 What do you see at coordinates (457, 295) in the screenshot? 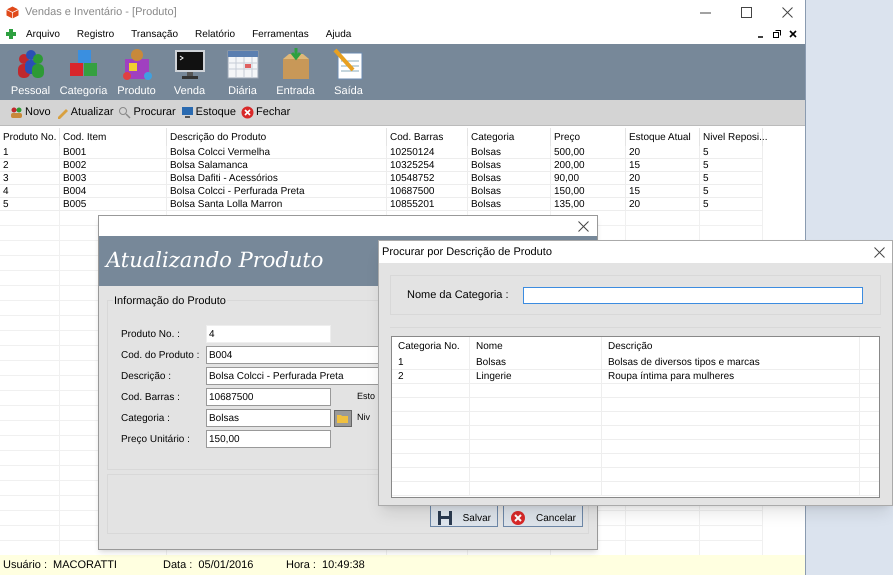
I see `field-label: Nome da Categoria :` at bounding box center [457, 295].